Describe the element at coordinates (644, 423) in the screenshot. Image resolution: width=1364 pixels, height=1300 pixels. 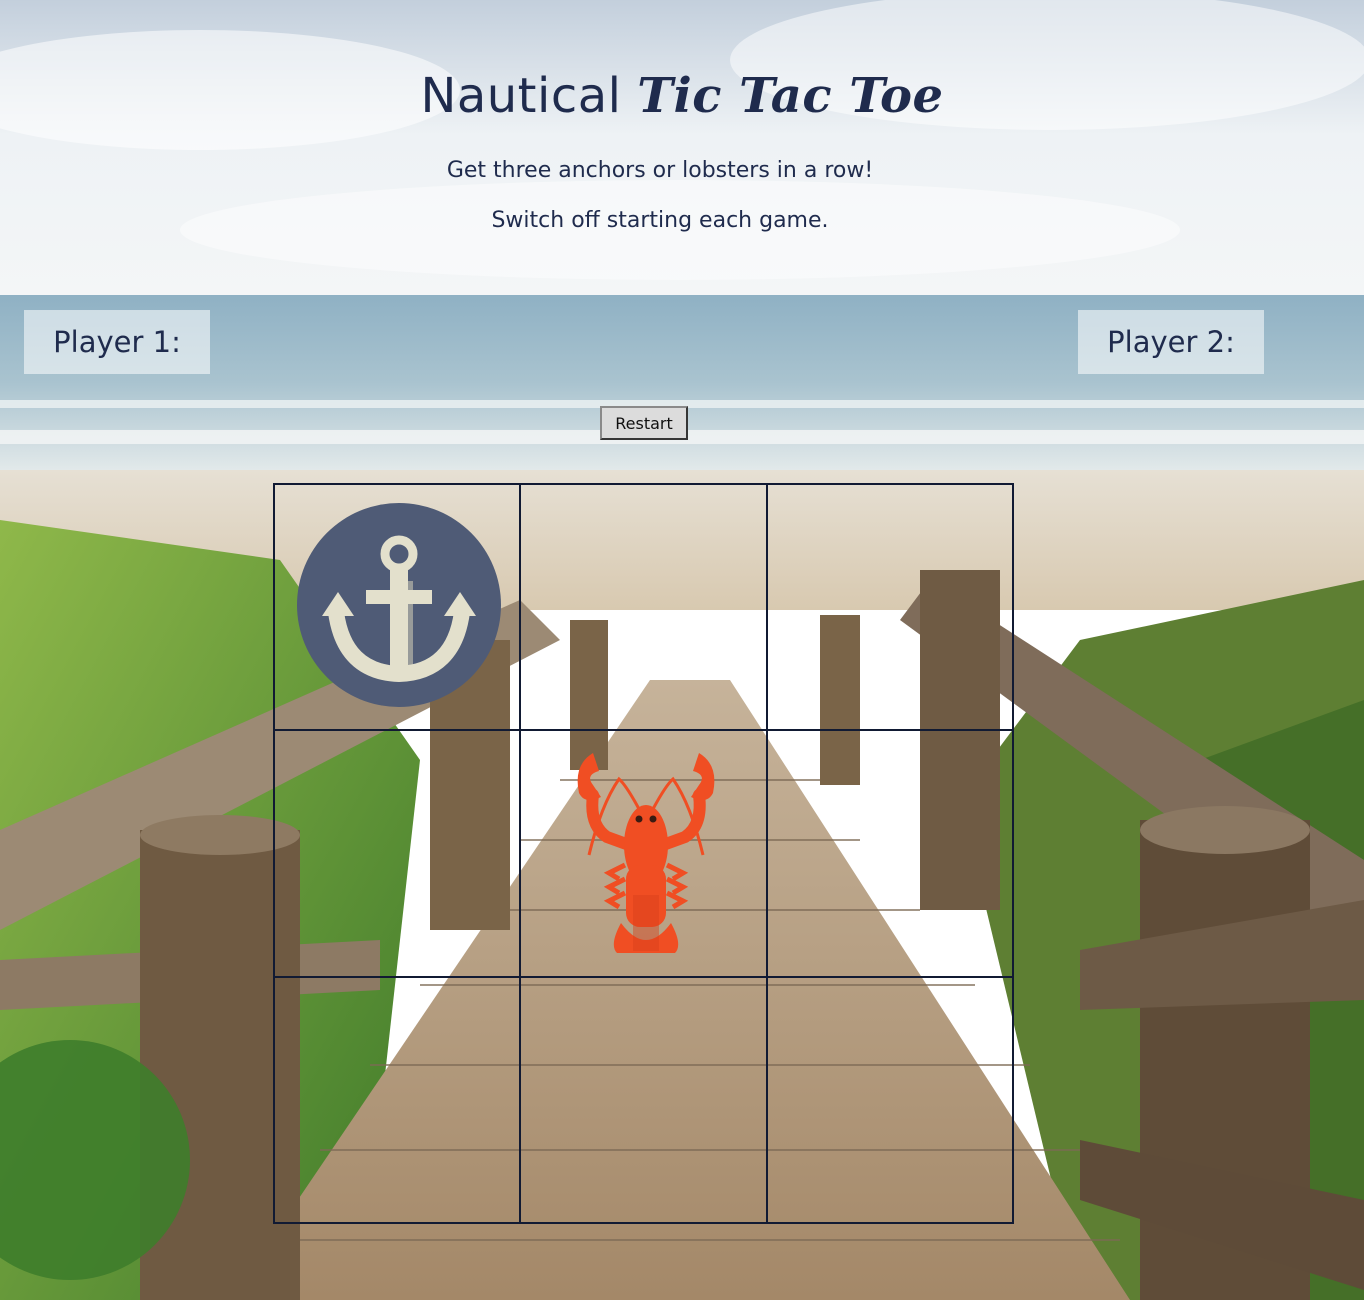
I see `restart-button: Restart` at that location.